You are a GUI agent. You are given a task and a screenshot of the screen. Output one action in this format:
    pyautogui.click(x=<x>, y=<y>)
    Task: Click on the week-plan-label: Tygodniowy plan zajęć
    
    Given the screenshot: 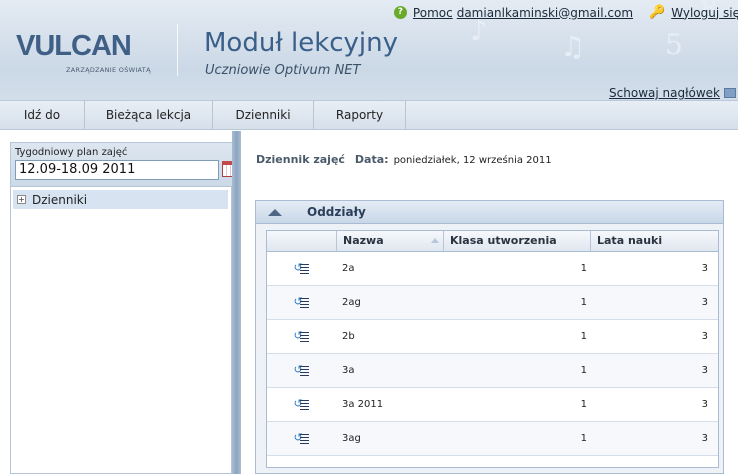 What is the action you would take?
    pyautogui.click(x=71, y=152)
    